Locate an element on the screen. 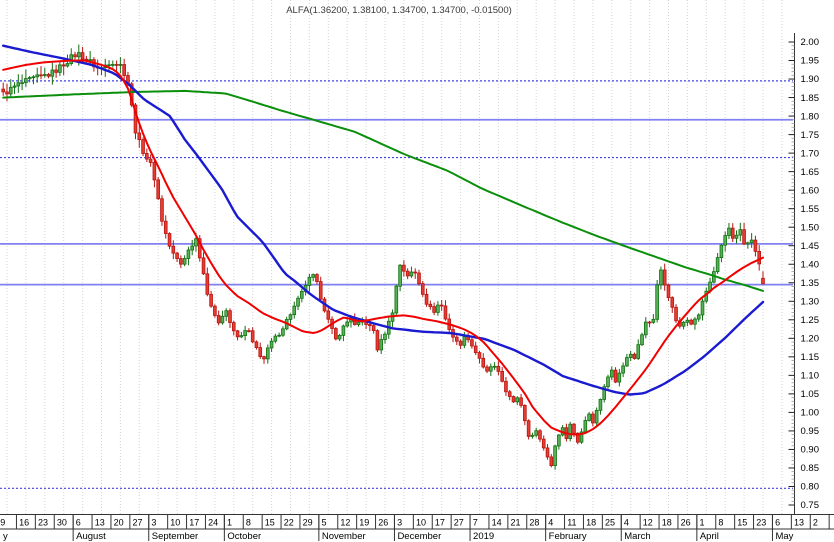 The width and height of the screenshot is (834, 542). svg-text: 2019 is located at coordinates (483, 536).